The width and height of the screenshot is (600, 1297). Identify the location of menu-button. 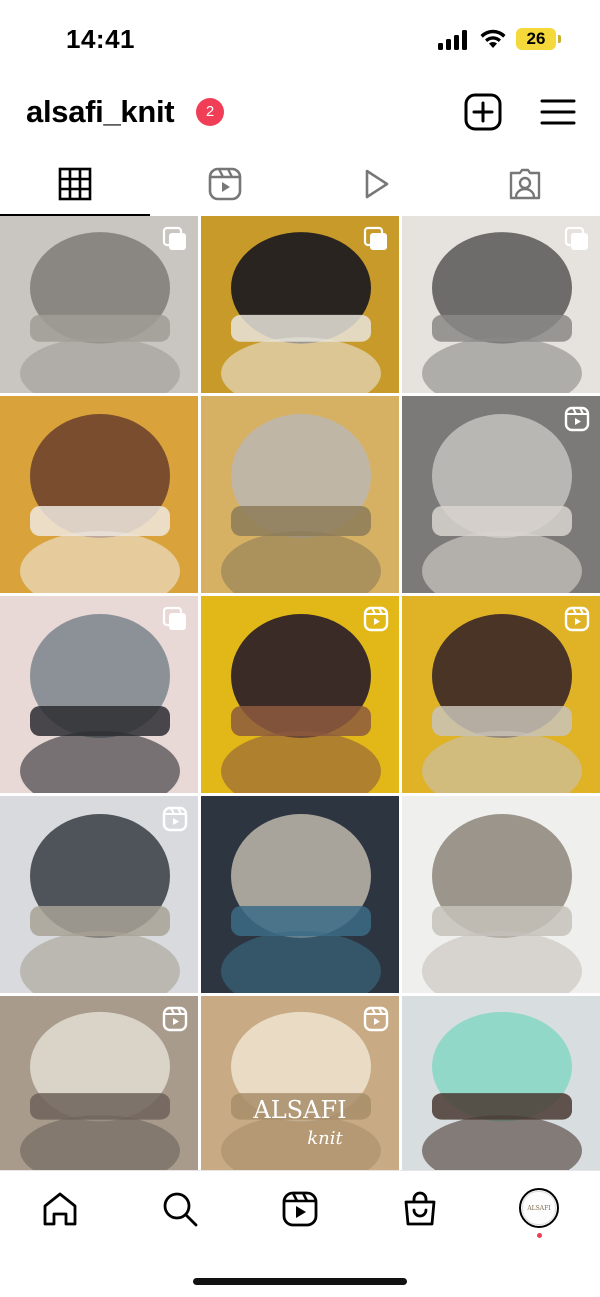
(558, 112).